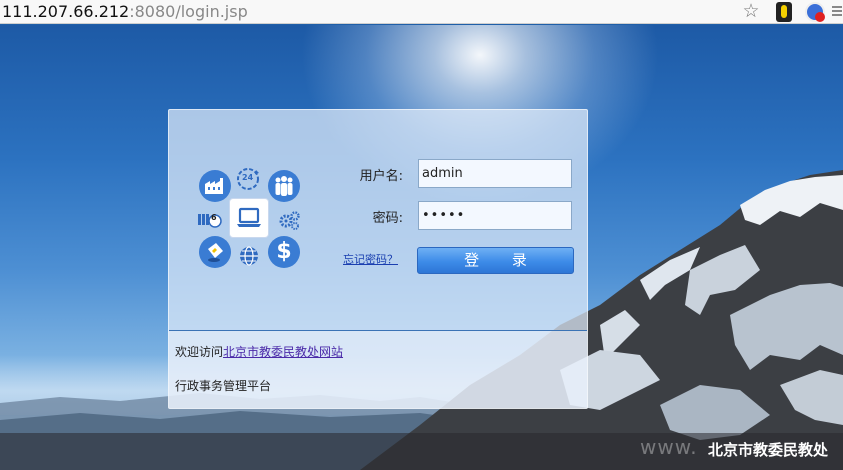 The width and height of the screenshot is (843, 470). I want to click on clock-badge: 24, so click(248, 177).